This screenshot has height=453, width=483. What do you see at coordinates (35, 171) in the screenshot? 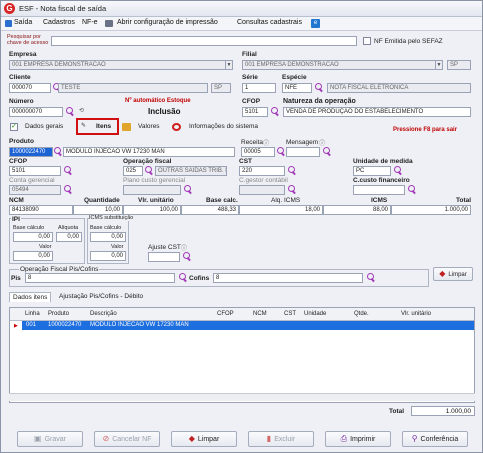
I see `item-cfop-input: 5101` at bounding box center [35, 171].